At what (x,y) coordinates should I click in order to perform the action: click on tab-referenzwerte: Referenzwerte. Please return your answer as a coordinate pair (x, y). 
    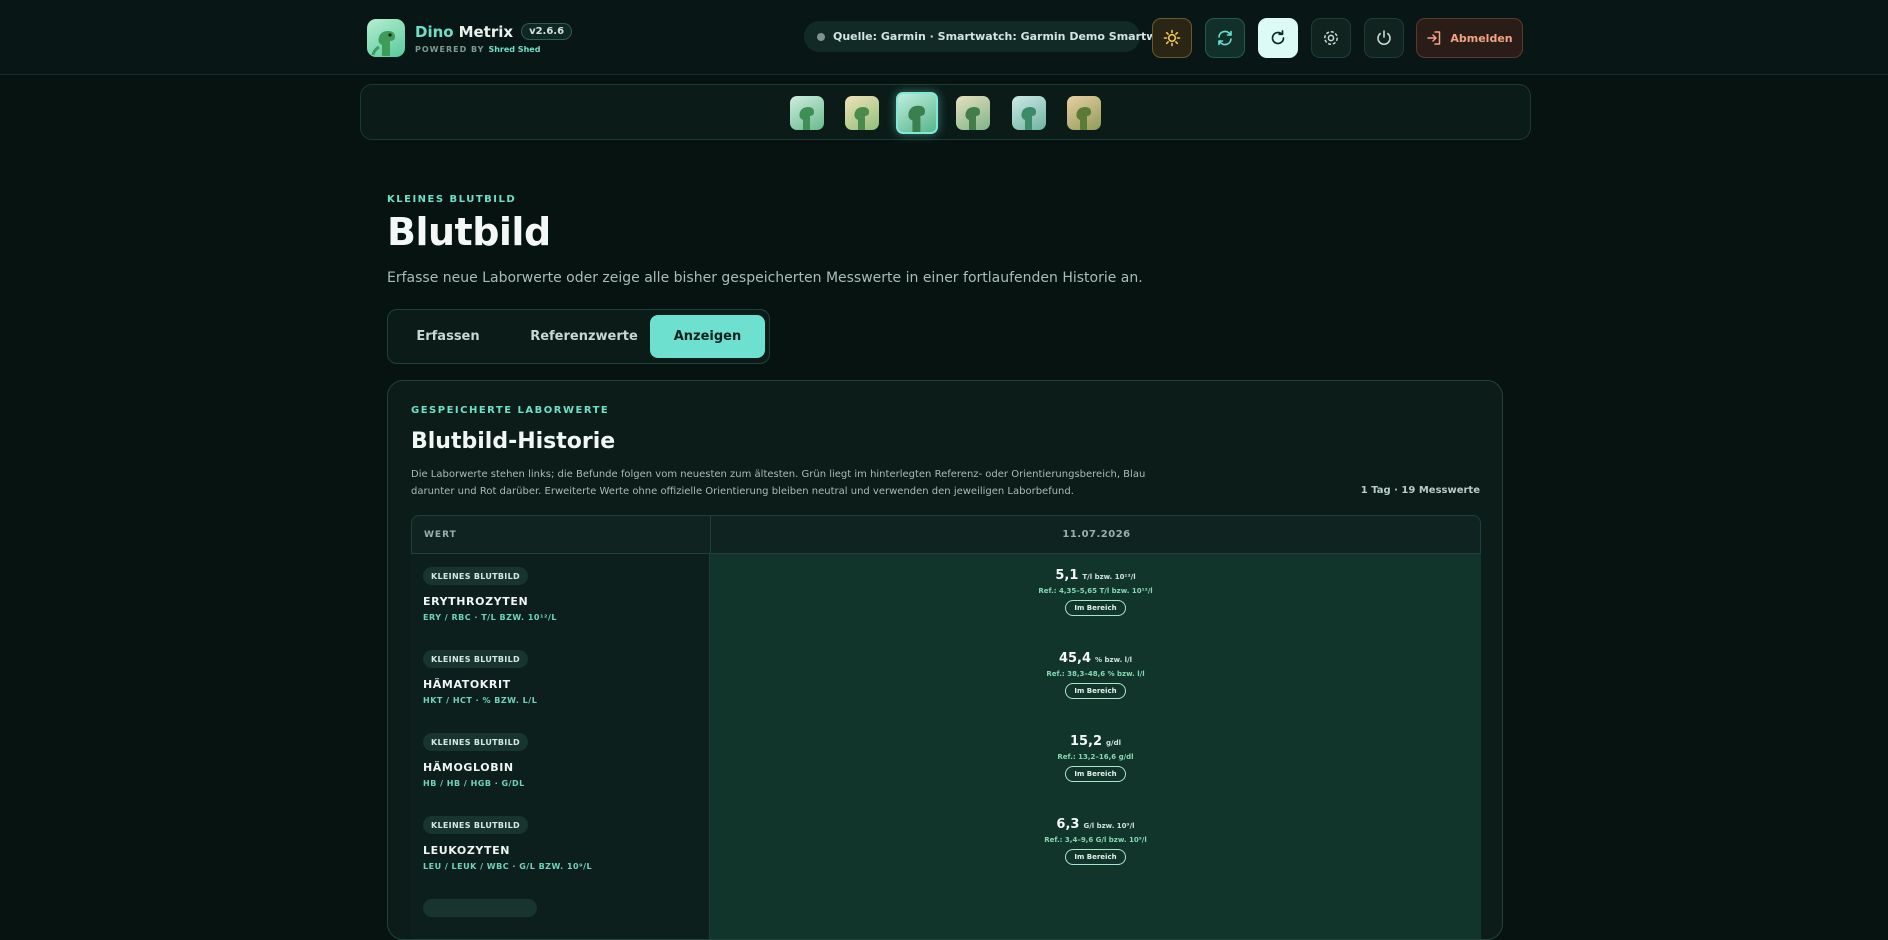
    Looking at the image, I should click on (584, 336).